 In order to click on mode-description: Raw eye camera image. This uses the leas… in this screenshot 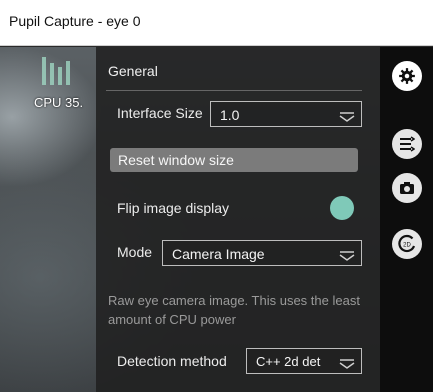, I will do `click(234, 310)`.